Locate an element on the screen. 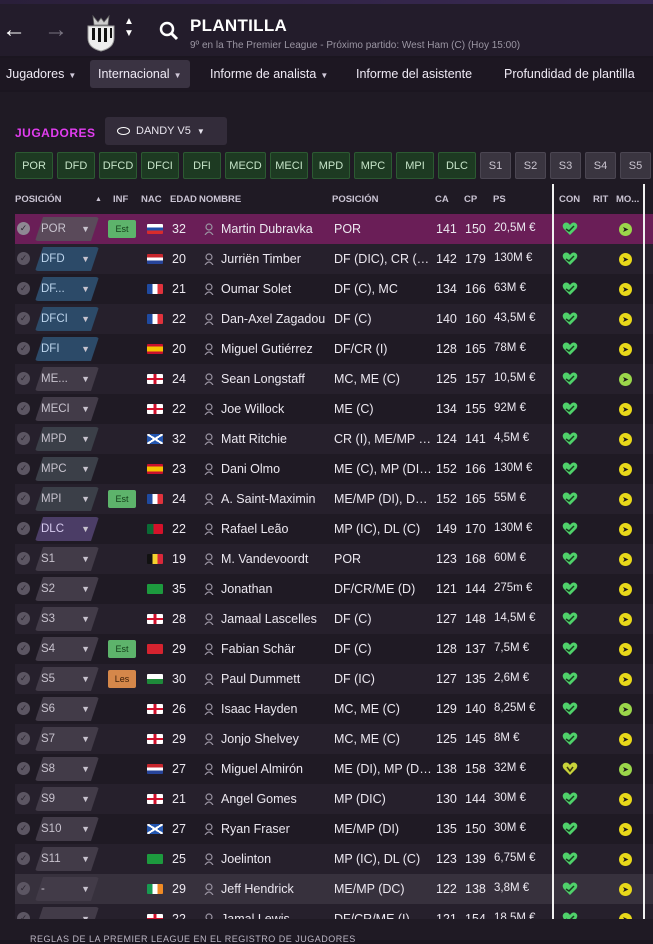  col-posicion-2: POSICIÓN is located at coordinates (355, 199).